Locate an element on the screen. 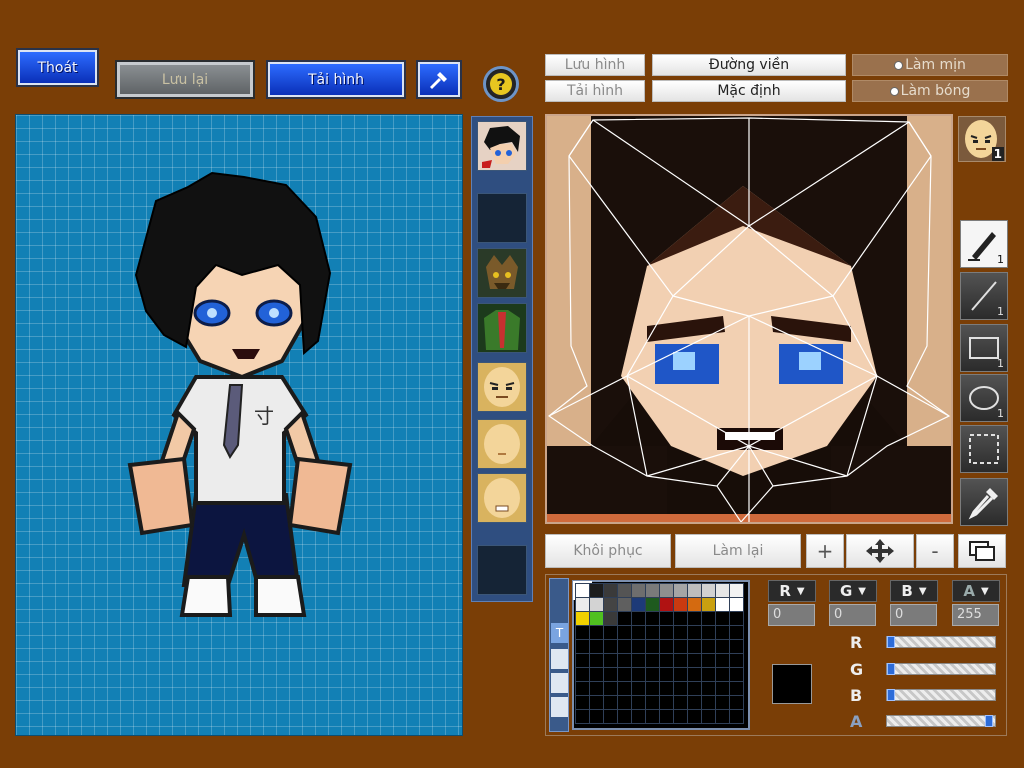 The width and height of the screenshot is (1024, 768). r-value-field: 0 is located at coordinates (791, 615).